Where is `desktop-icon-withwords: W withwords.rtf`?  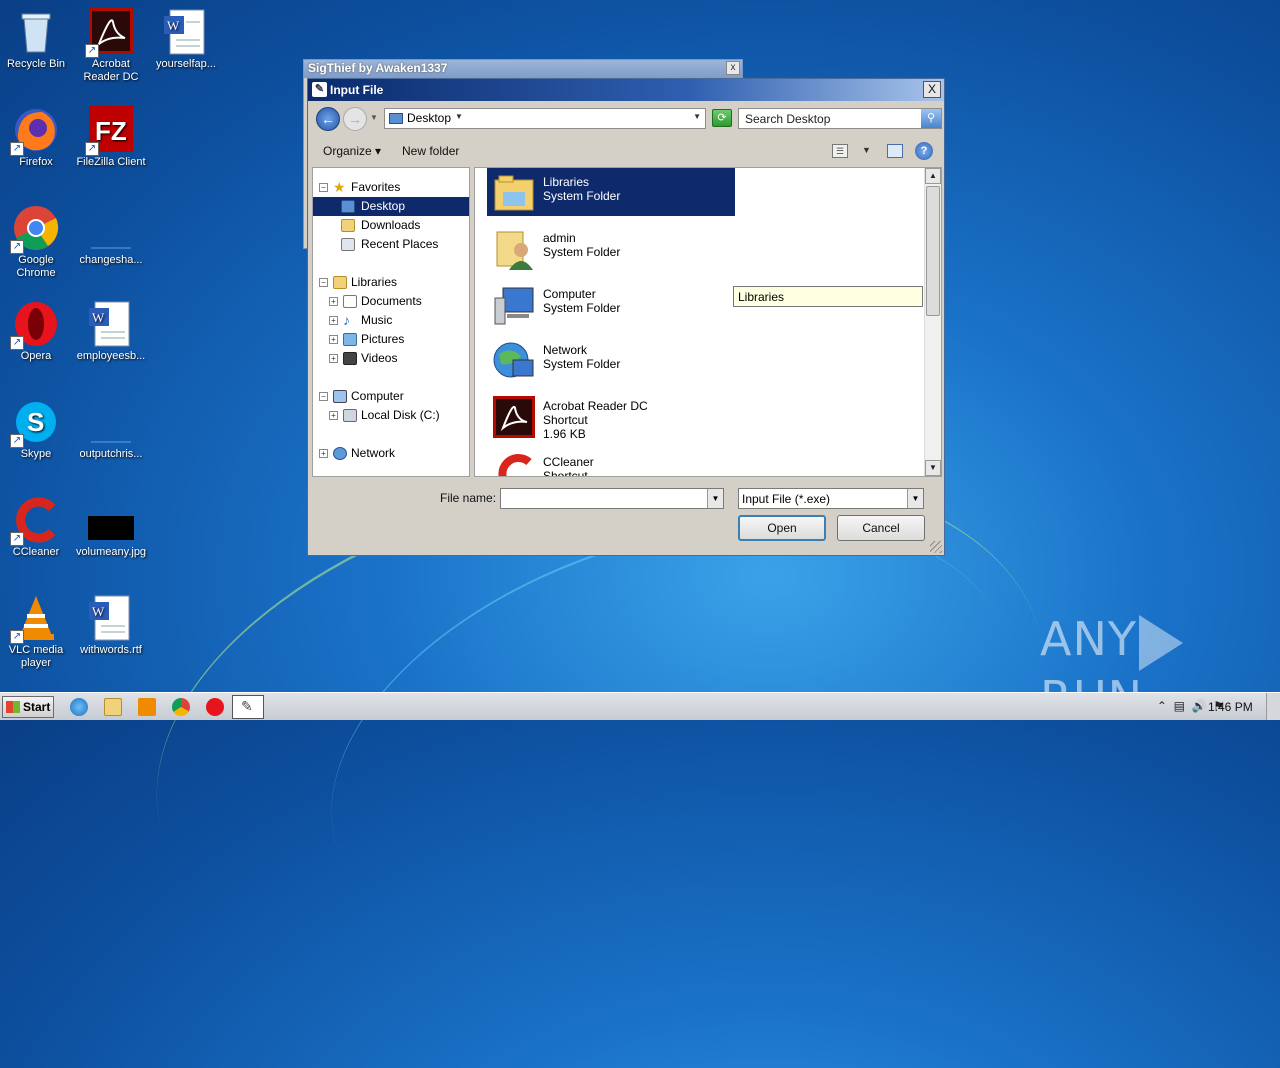 desktop-icon-withwords: W withwords.rtf is located at coordinates (111, 625).